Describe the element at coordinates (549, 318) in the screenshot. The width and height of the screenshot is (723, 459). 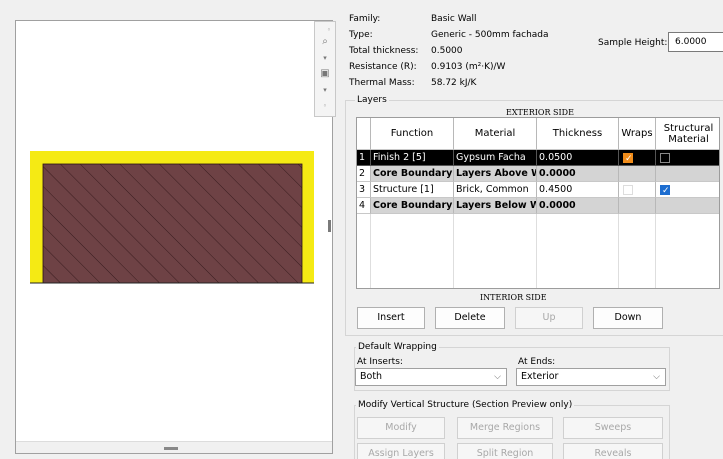
I see `up-button: Up` at that location.